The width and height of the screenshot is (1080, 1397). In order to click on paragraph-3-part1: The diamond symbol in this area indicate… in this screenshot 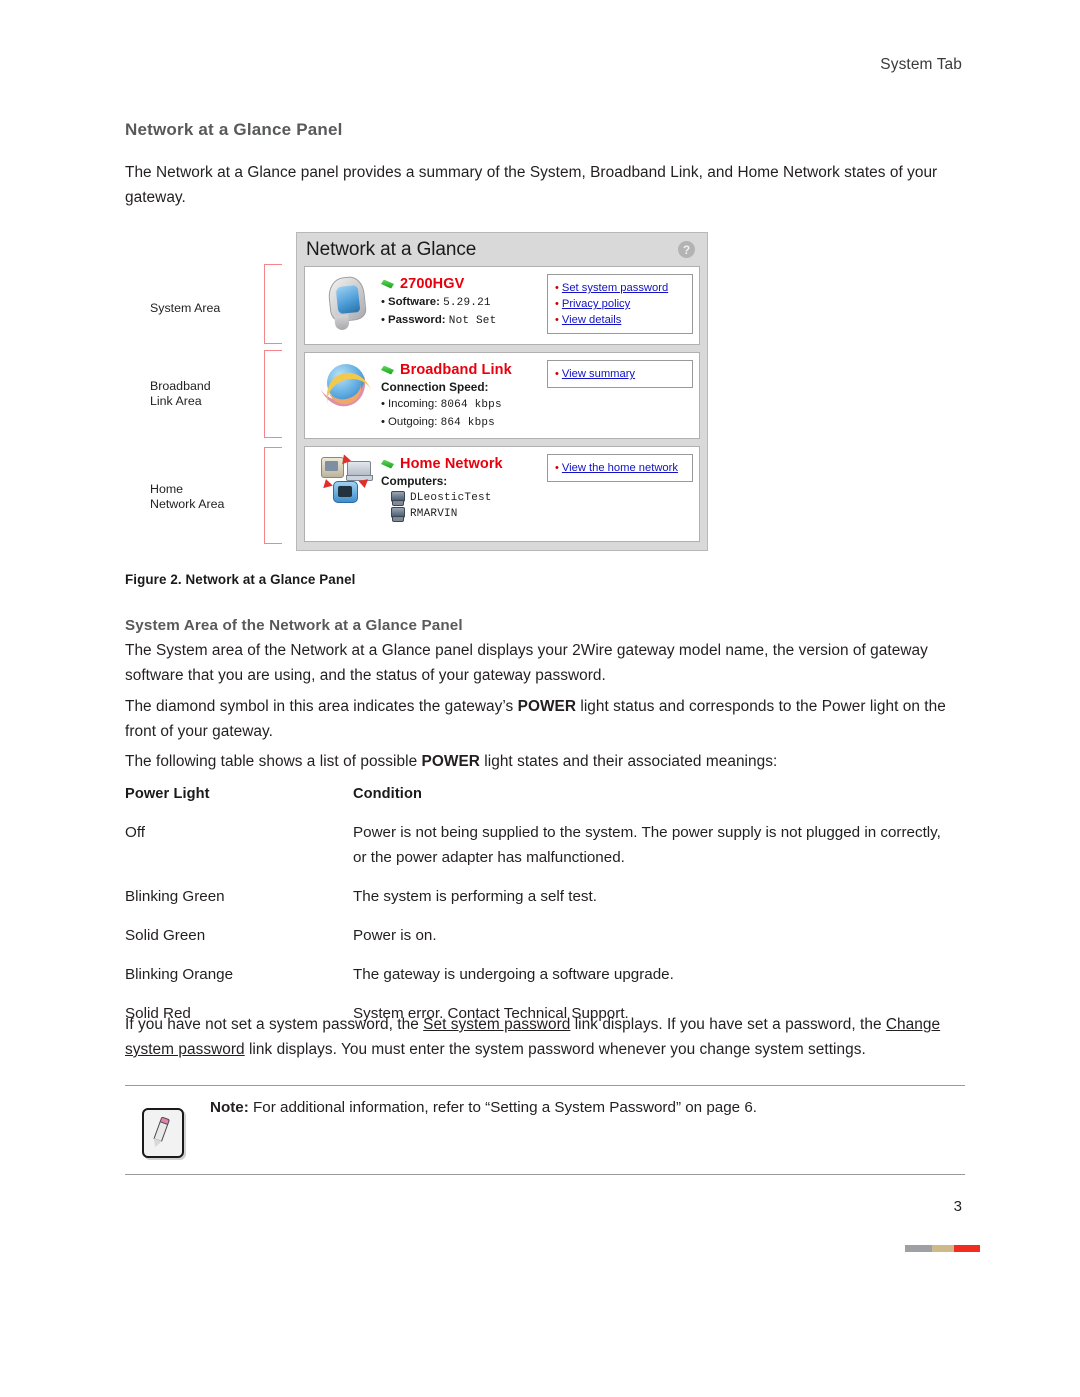, I will do `click(321, 706)`.